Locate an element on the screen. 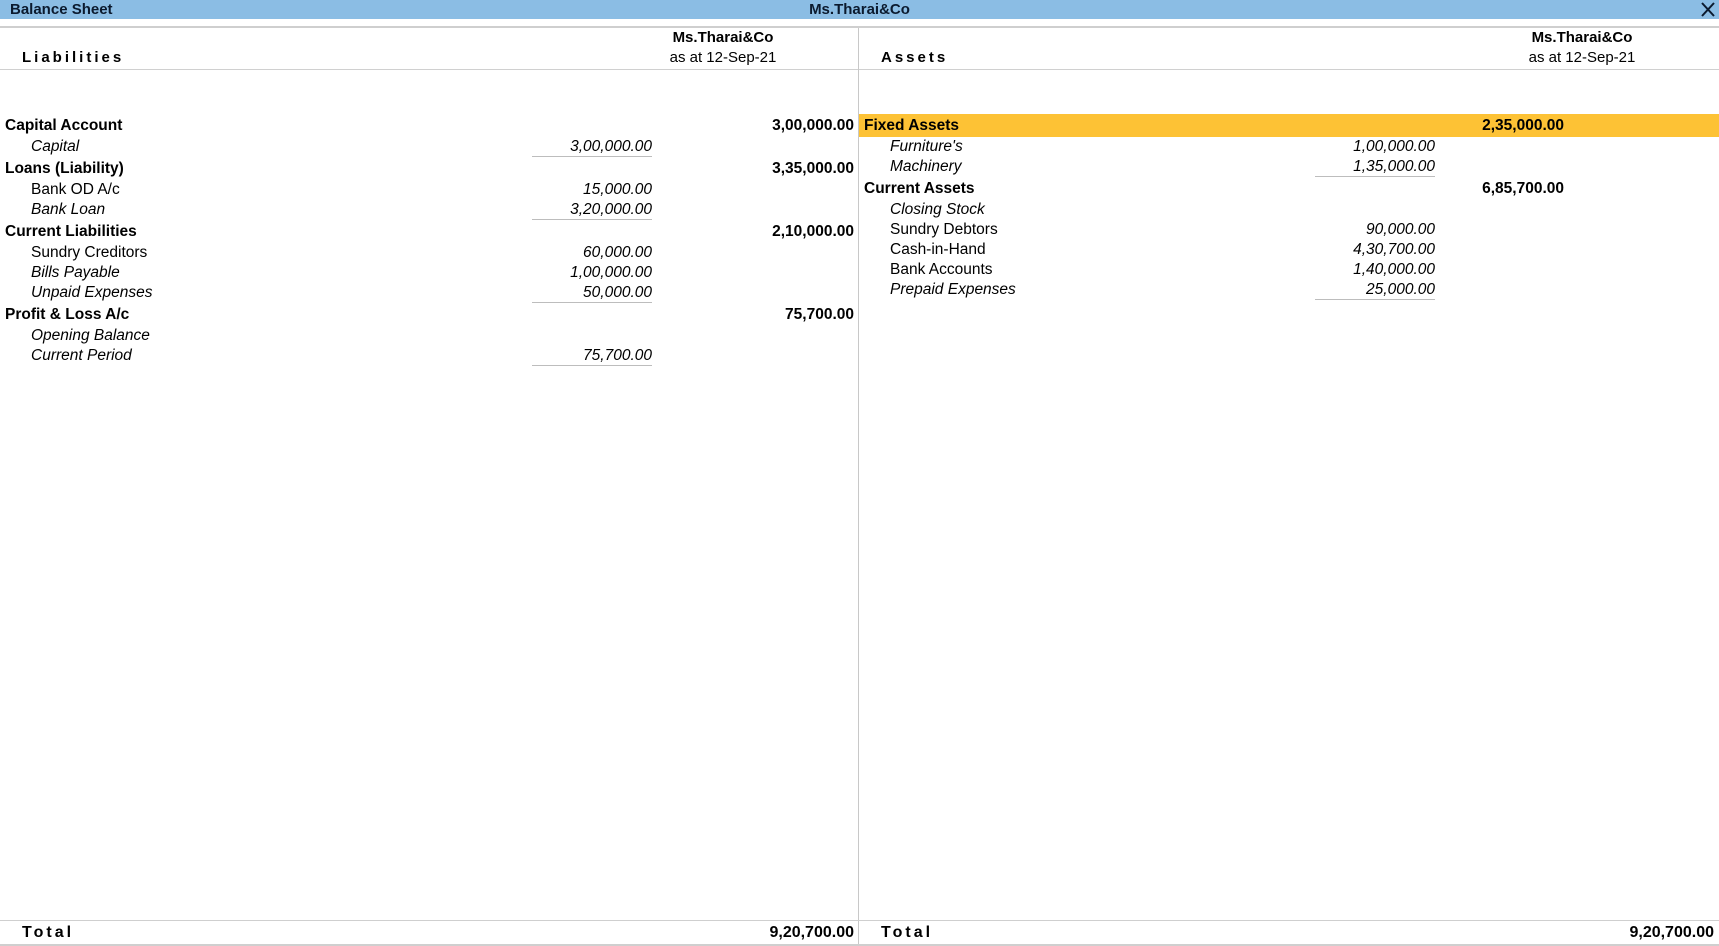 The width and height of the screenshot is (1719, 946). liabilities-group-row: Capital Account 3,00,000.00 is located at coordinates (429, 125).